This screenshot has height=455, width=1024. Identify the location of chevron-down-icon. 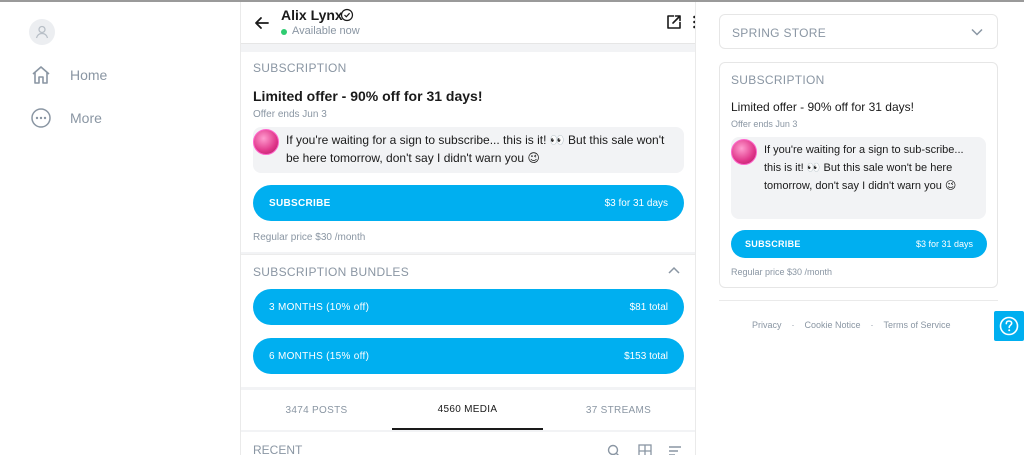
(977, 32).